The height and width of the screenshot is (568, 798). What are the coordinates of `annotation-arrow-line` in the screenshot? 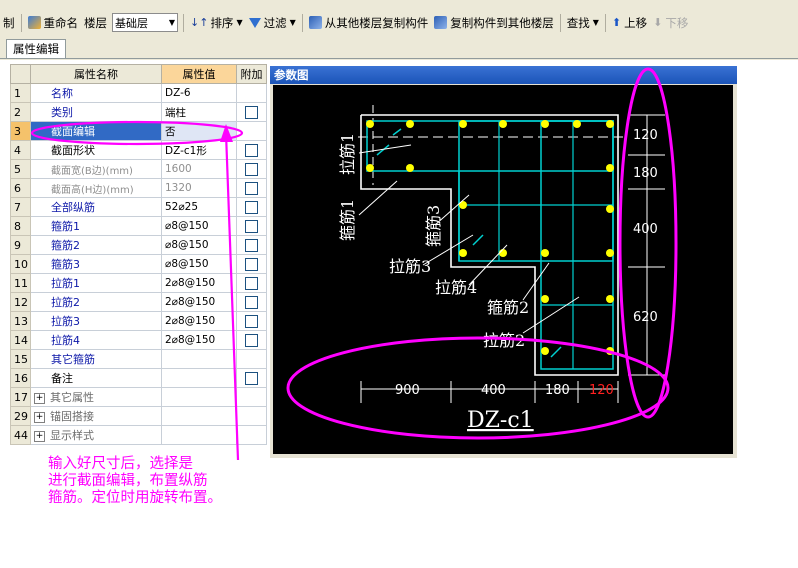 It's located at (232, 296).